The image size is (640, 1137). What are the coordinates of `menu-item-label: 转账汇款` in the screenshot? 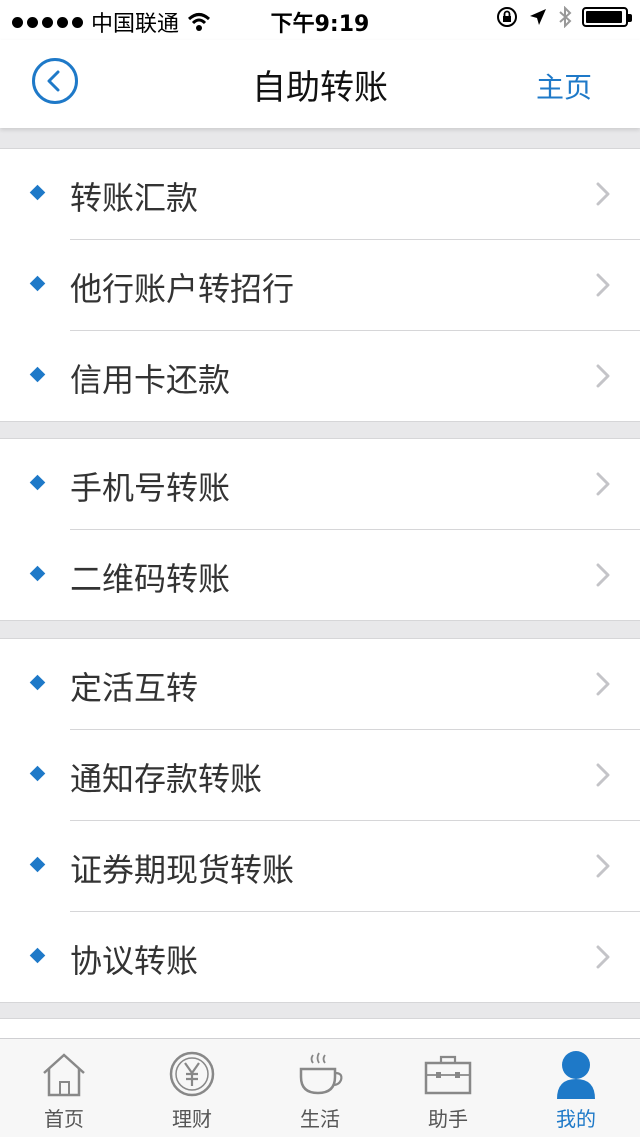 It's located at (134, 198).